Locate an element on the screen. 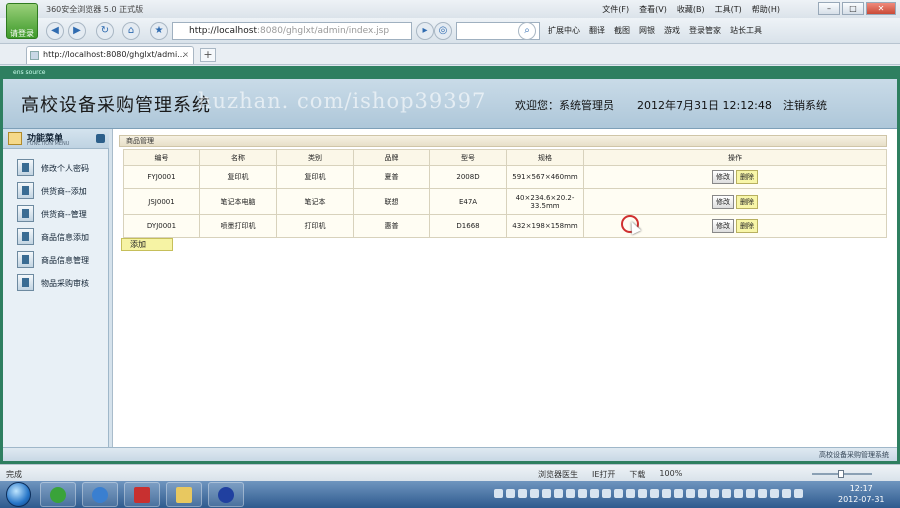  maximize-button: □ is located at coordinates (853, 8).